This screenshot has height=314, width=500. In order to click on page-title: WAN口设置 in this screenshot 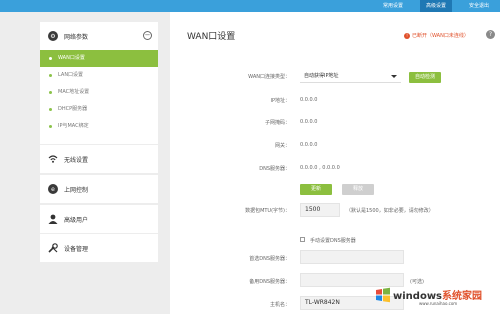, I will do `click(211, 37)`.